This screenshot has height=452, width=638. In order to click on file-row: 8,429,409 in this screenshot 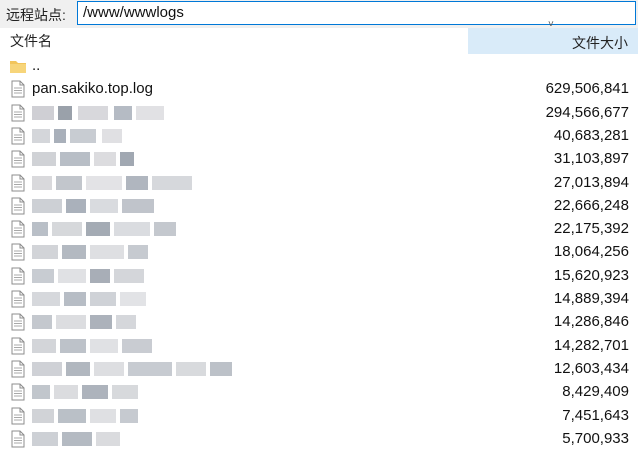, I will do `click(319, 391)`.